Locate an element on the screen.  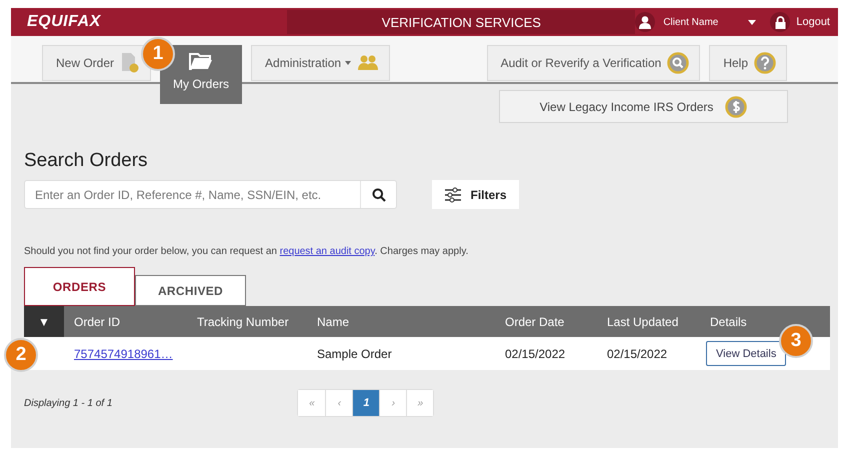
search-input: Enter an Order ID, Reference #, Name, SSN/EIN, etc. is located at coordinates (192, 194).